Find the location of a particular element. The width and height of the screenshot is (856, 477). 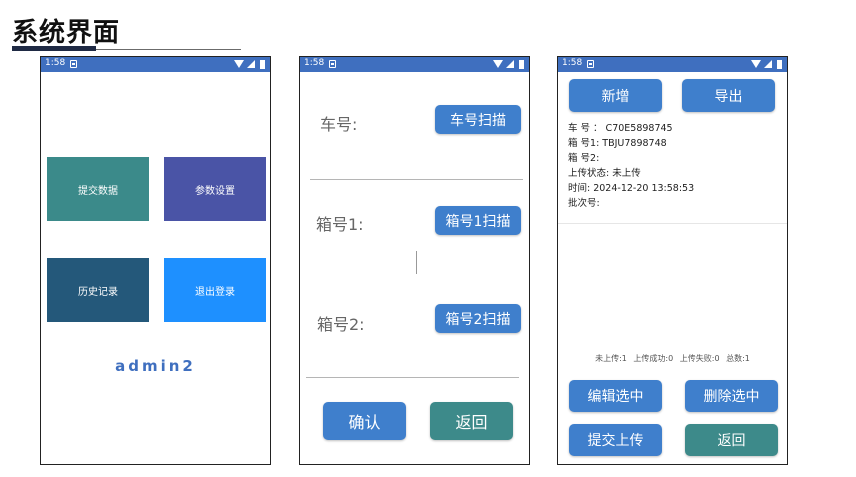

stat-total: 总数:1 is located at coordinates (738, 358).